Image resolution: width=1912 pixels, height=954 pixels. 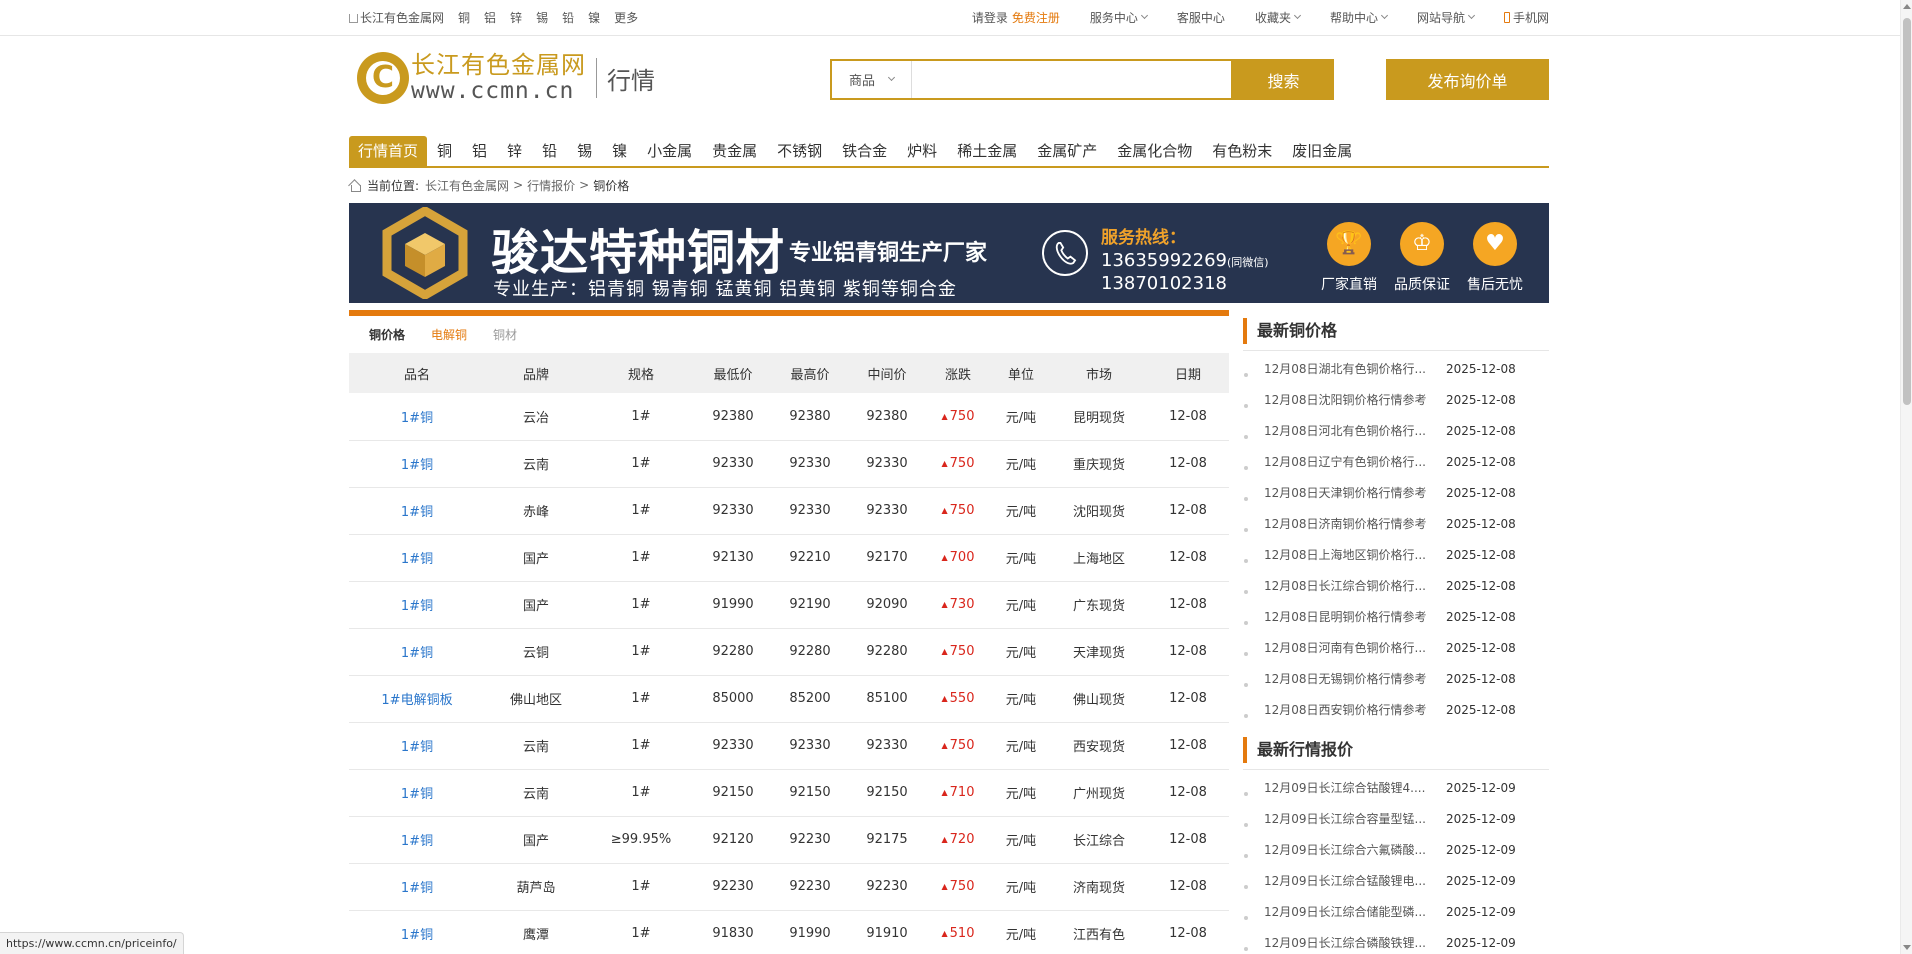 What do you see at coordinates (1071, 79) in the screenshot?
I see `search-input` at bounding box center [1071, 79].